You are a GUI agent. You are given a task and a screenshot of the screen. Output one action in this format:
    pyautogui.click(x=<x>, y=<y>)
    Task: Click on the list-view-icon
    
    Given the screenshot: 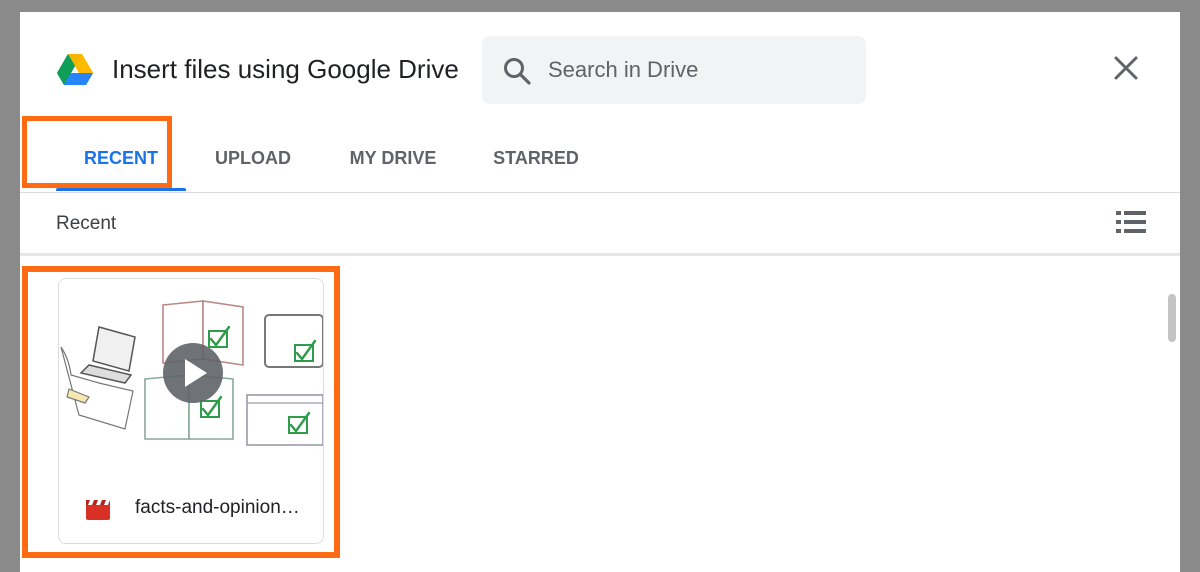 What is the action you would take?
    pyautogui.click(x=1131, y=222)
    